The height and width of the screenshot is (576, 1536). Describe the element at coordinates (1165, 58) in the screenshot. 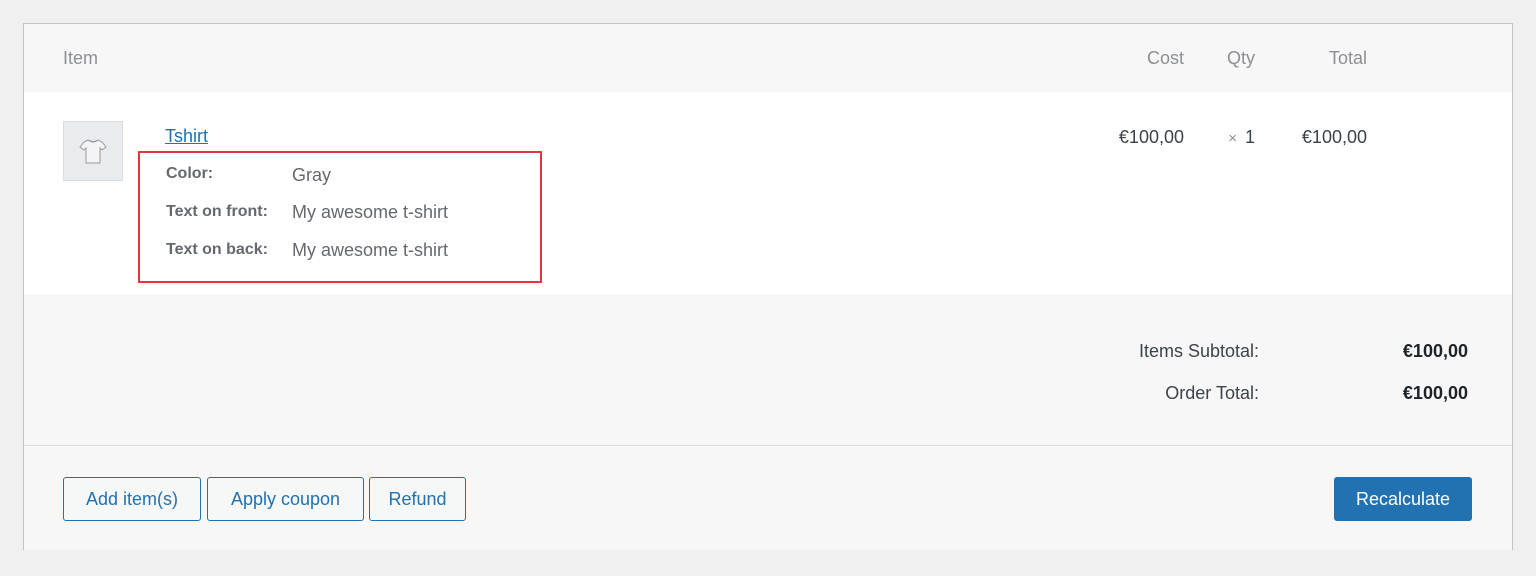

I see `column-header-cost: Cost` at that location.